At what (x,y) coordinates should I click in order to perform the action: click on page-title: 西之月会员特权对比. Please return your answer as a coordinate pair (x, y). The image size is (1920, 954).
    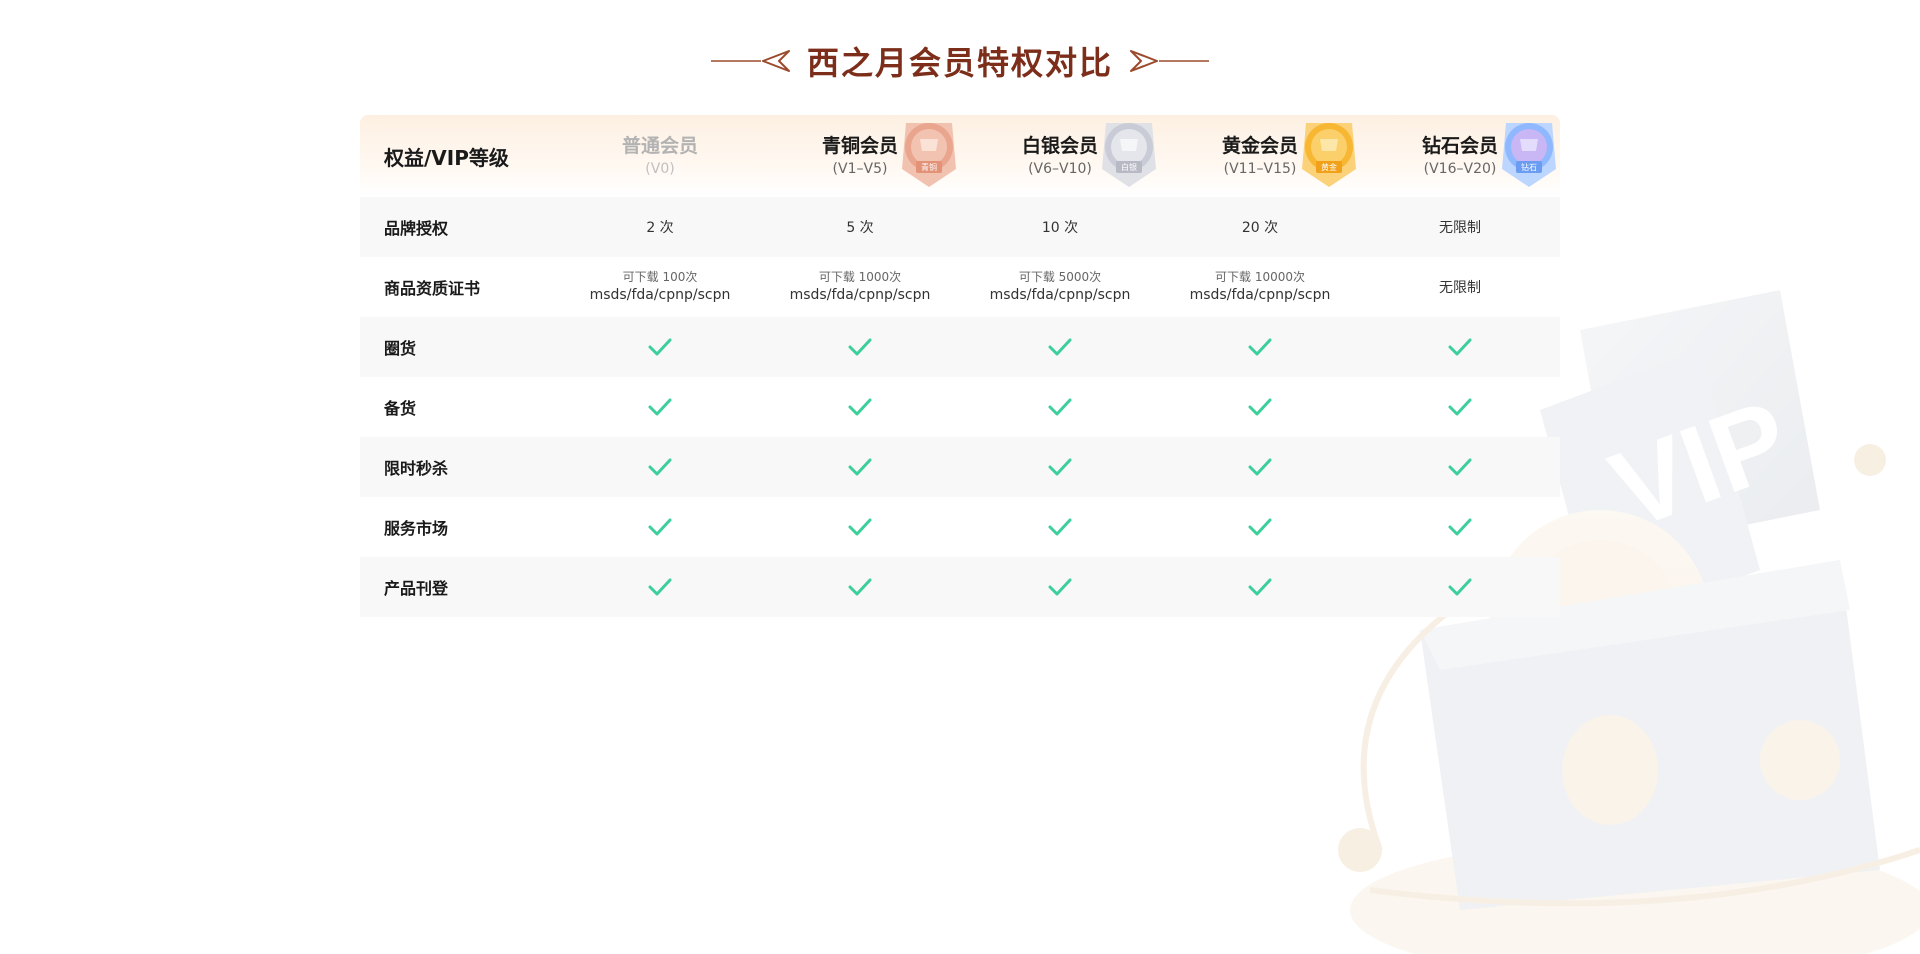
    Looking at the image, I should click on (959, 63).